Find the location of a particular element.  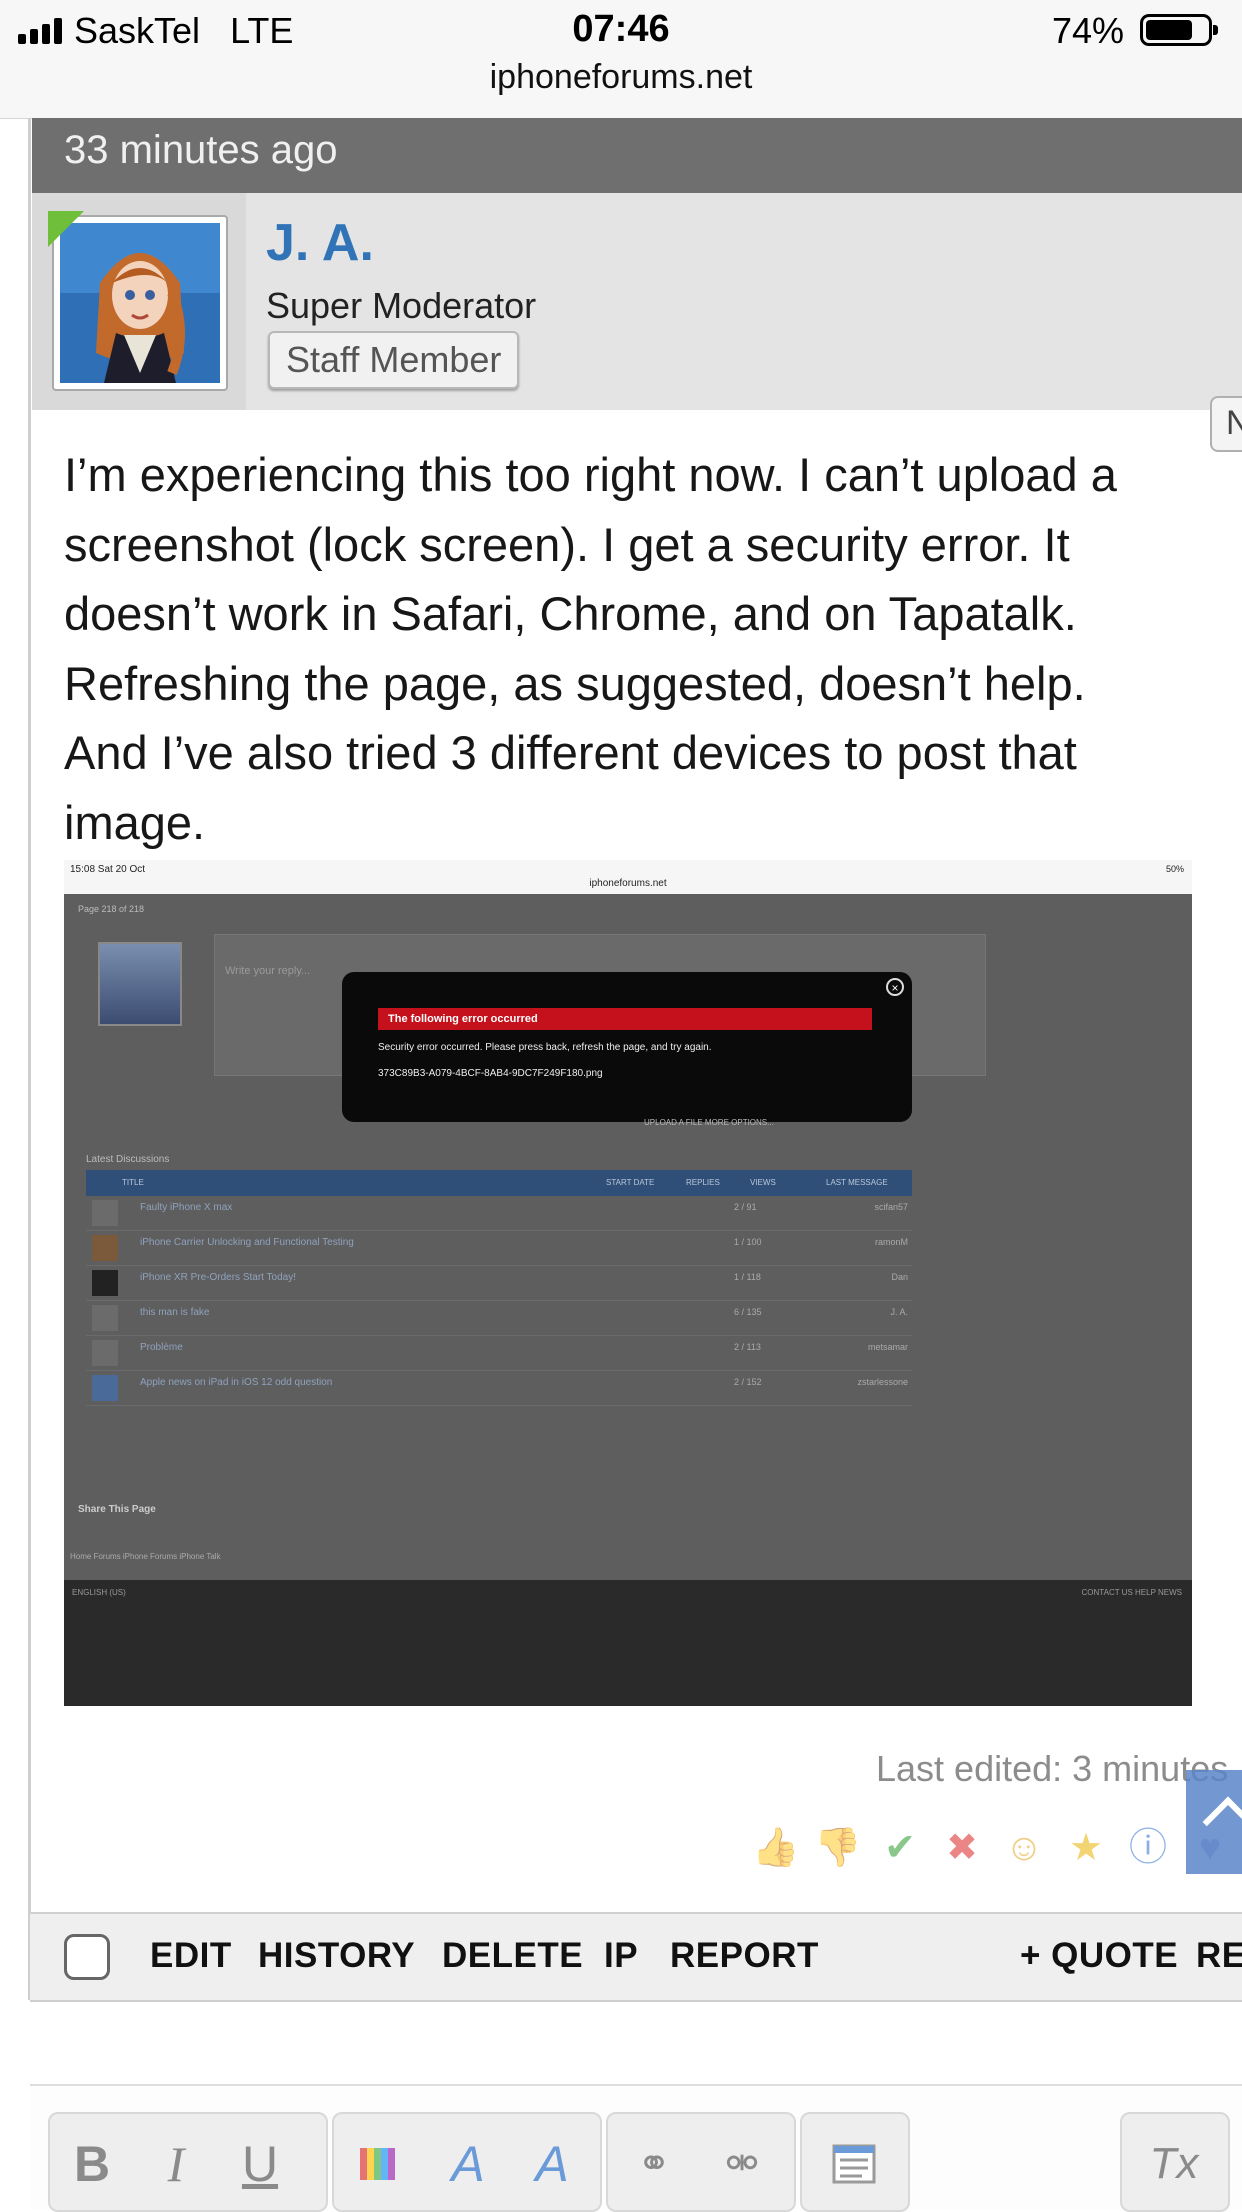

table-row: this man is fake 6 / 135 J. A. is located at coordinates (499, 1318).